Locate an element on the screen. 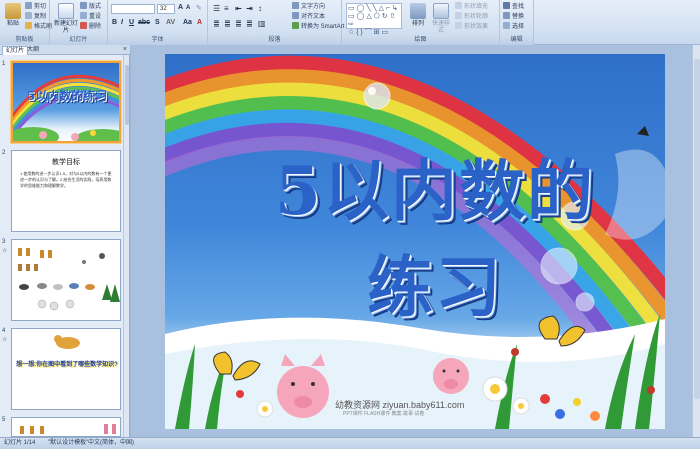  editing-group: 查找 替换 选择 编辑 is located at coordinates (517, 22).